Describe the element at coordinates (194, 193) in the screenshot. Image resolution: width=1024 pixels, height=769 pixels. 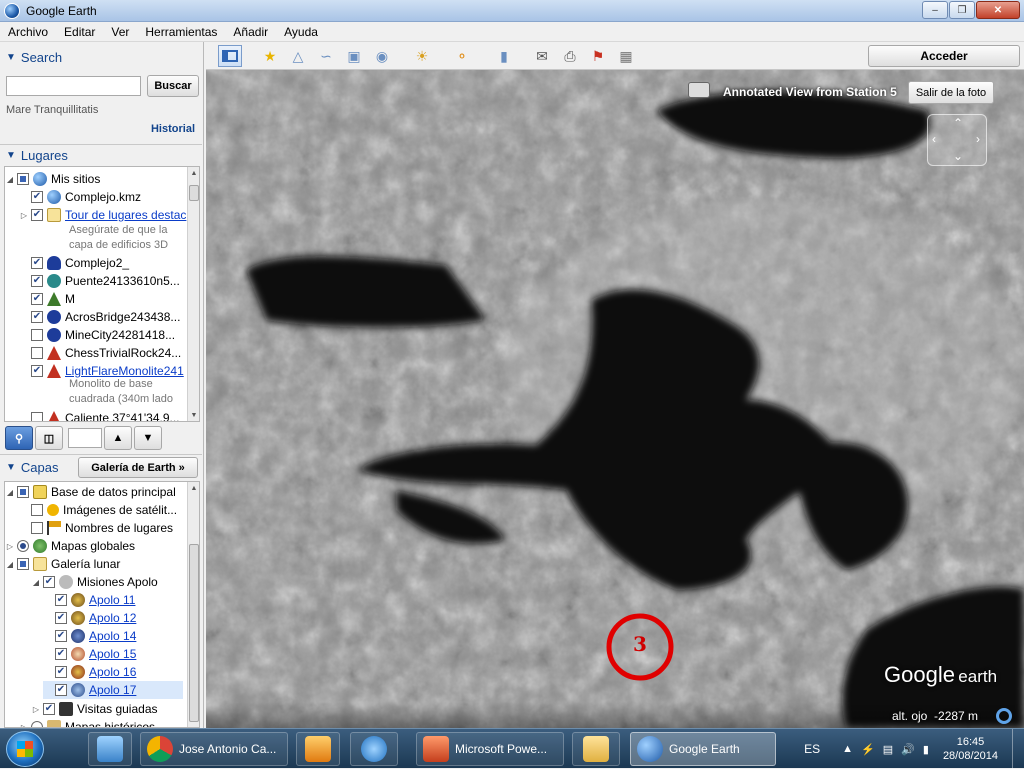
I see `scrollbar-thumb` at that location.